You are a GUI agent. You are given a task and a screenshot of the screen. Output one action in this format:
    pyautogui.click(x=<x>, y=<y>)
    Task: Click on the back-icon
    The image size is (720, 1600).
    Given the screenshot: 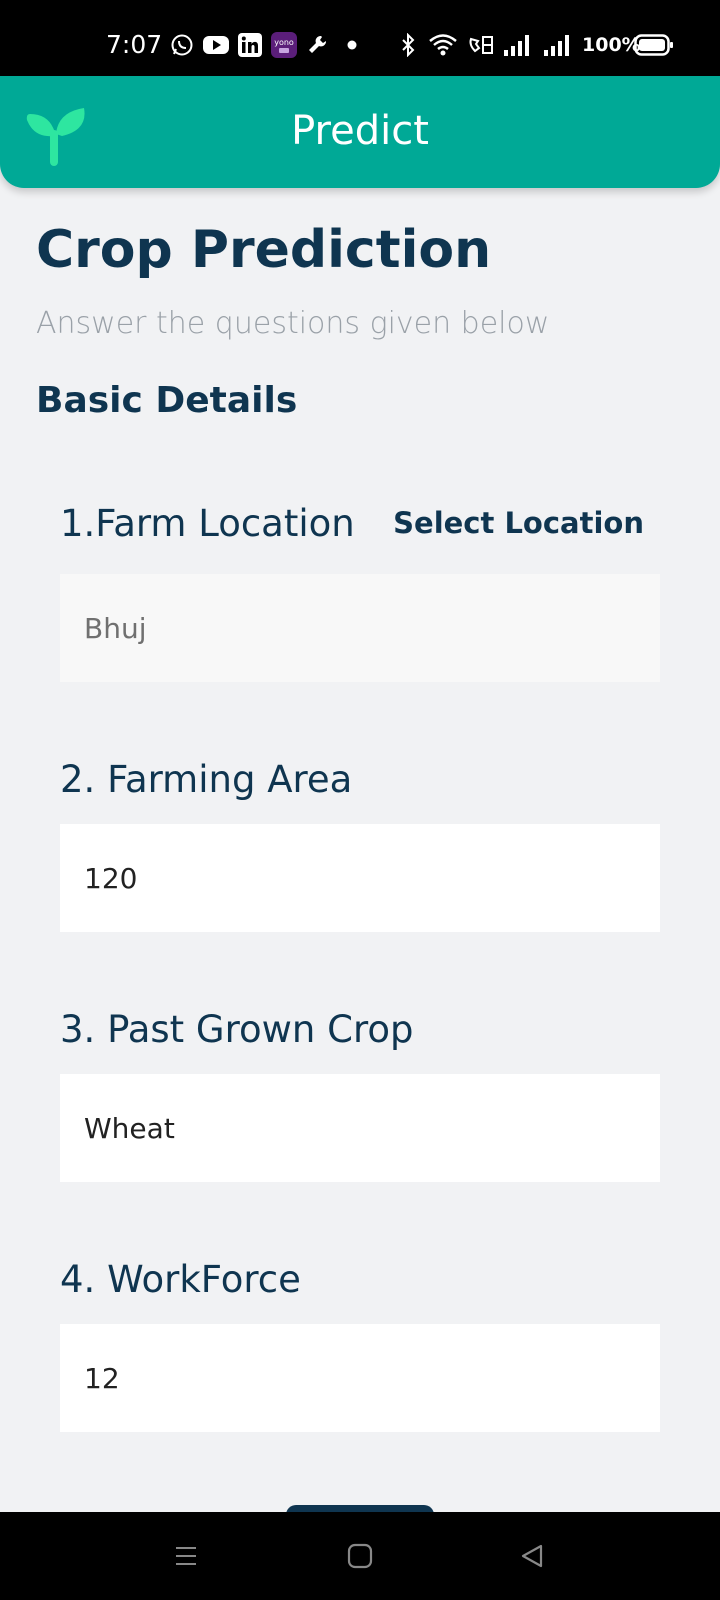 What is the action you would take?
    pyautogui.click(x=532, y=1556)
    